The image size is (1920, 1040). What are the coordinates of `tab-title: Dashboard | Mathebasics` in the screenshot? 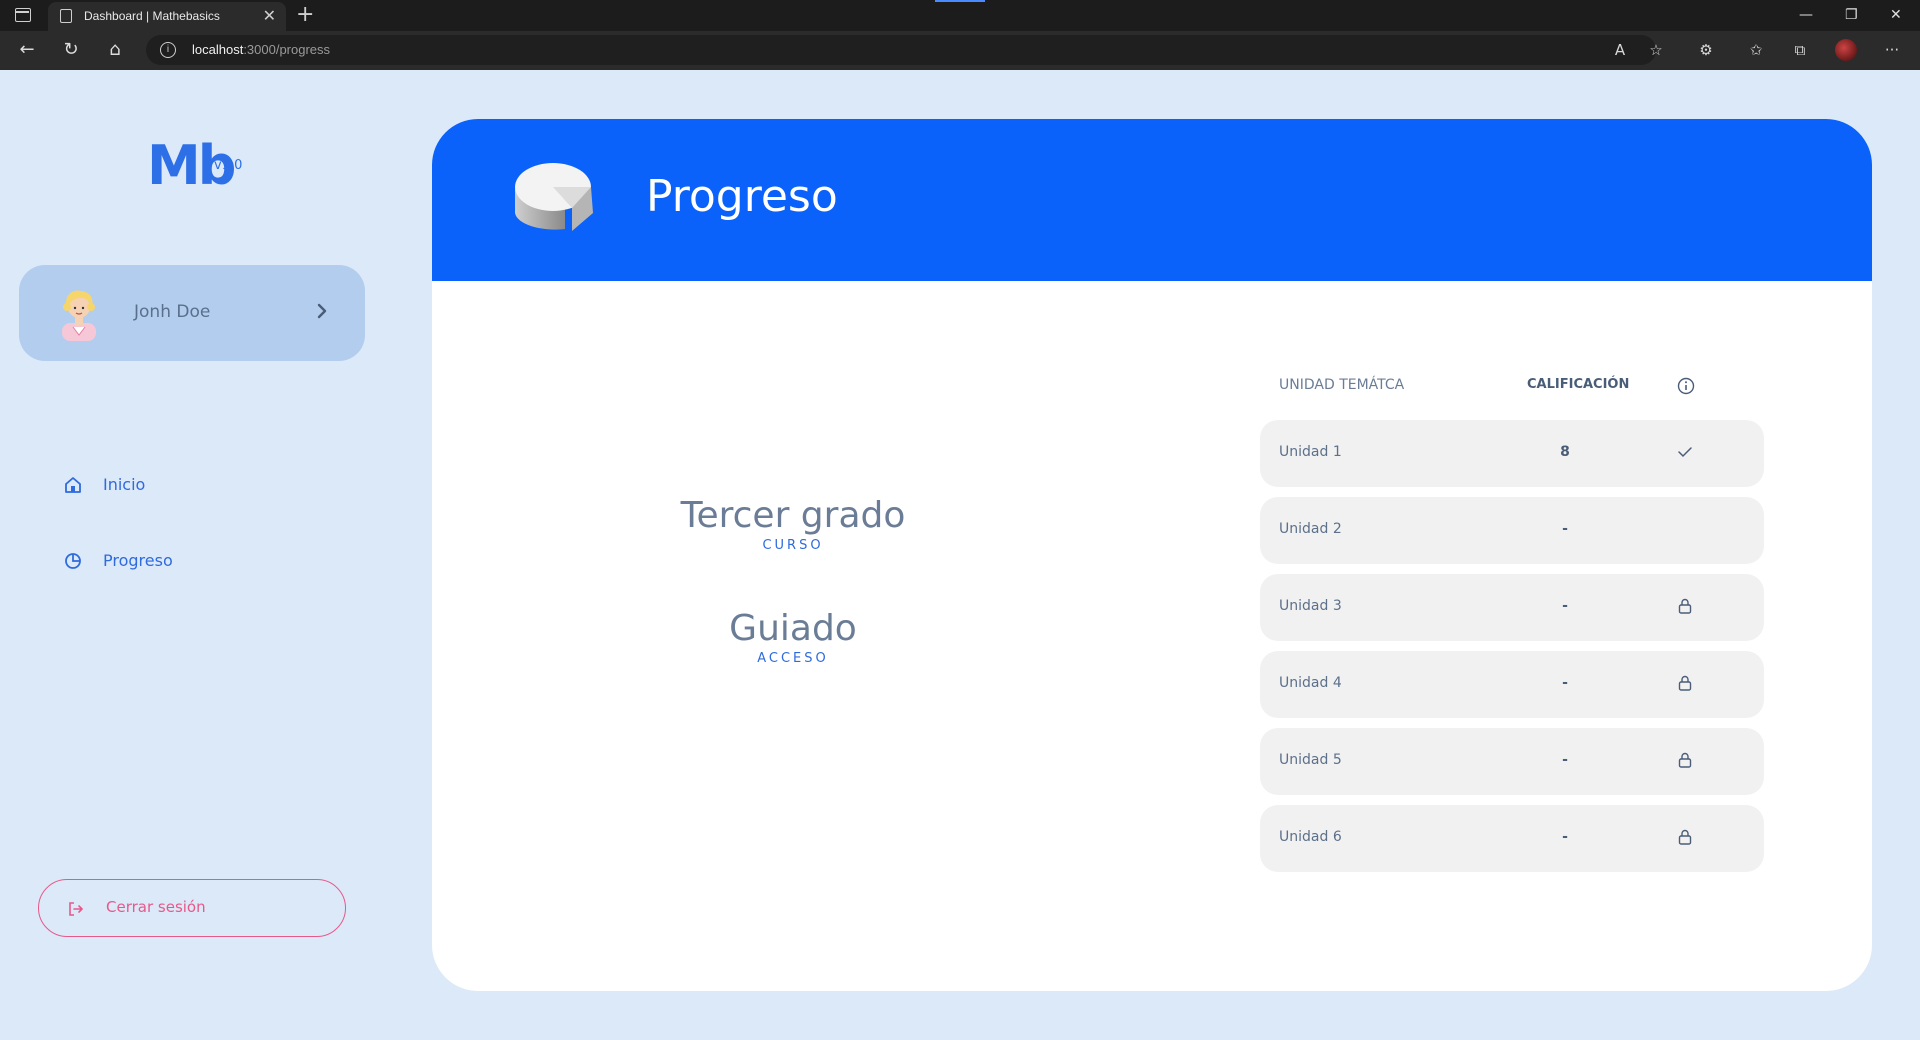 It's located at (152, 16).